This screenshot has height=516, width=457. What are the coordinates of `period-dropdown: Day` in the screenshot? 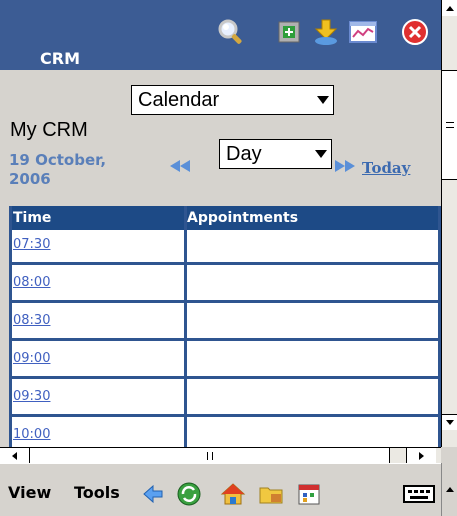 It's located at (275, 154).